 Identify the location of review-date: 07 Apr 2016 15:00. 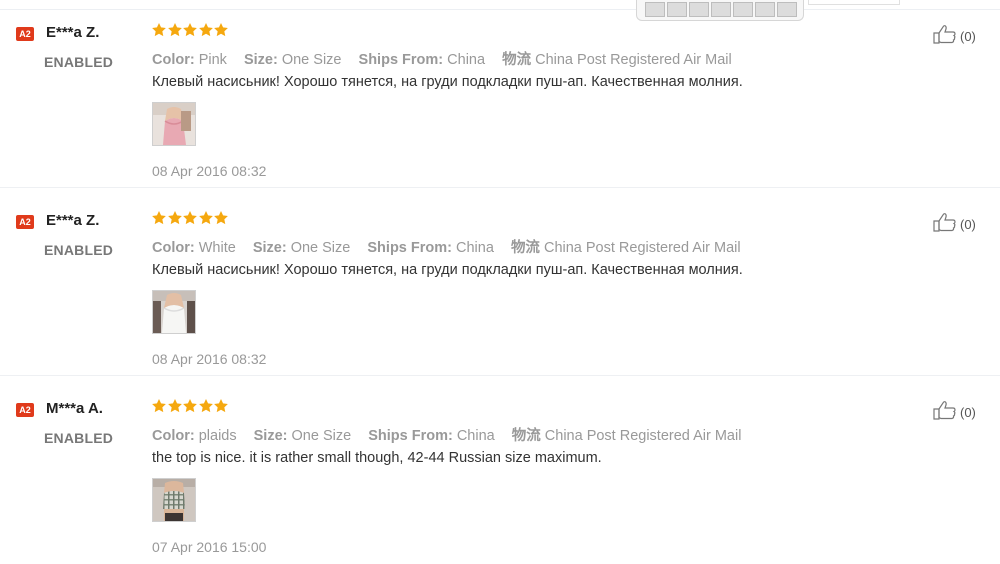
(209, 547).